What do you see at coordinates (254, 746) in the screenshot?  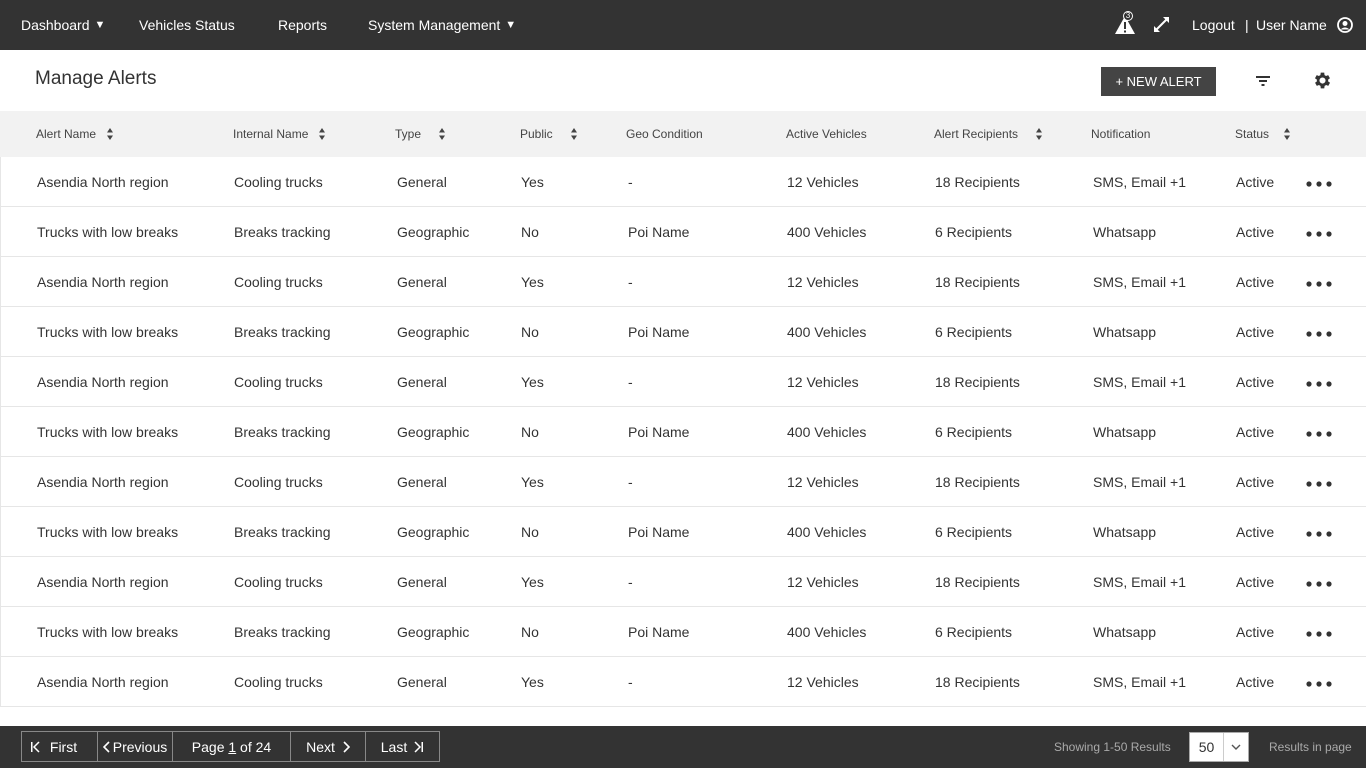 I see `page-suffix: of 24` at bounding box center [254, 746].